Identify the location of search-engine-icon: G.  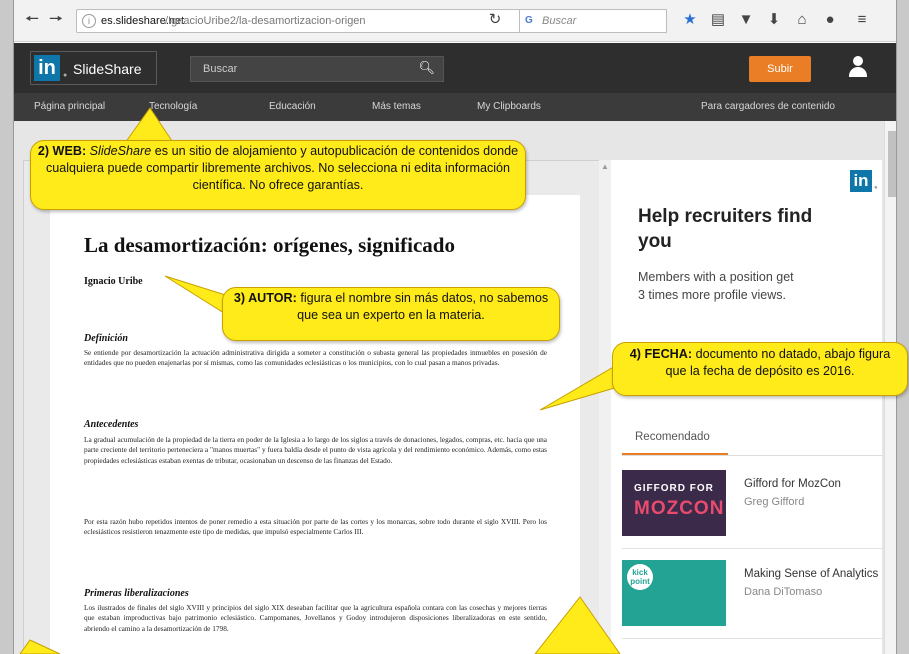
(529, 20).